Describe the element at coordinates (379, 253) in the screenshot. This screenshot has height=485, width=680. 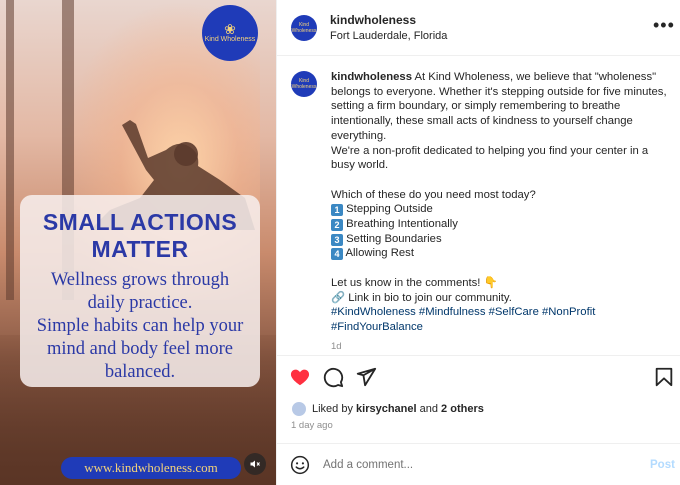
I see `option-label: Allowing Rest` at that location.